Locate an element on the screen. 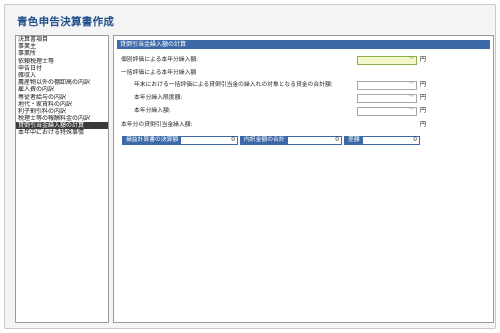  summary-income-statement: 損益計算書の決算額 0 is located at coordinates (180, 140).